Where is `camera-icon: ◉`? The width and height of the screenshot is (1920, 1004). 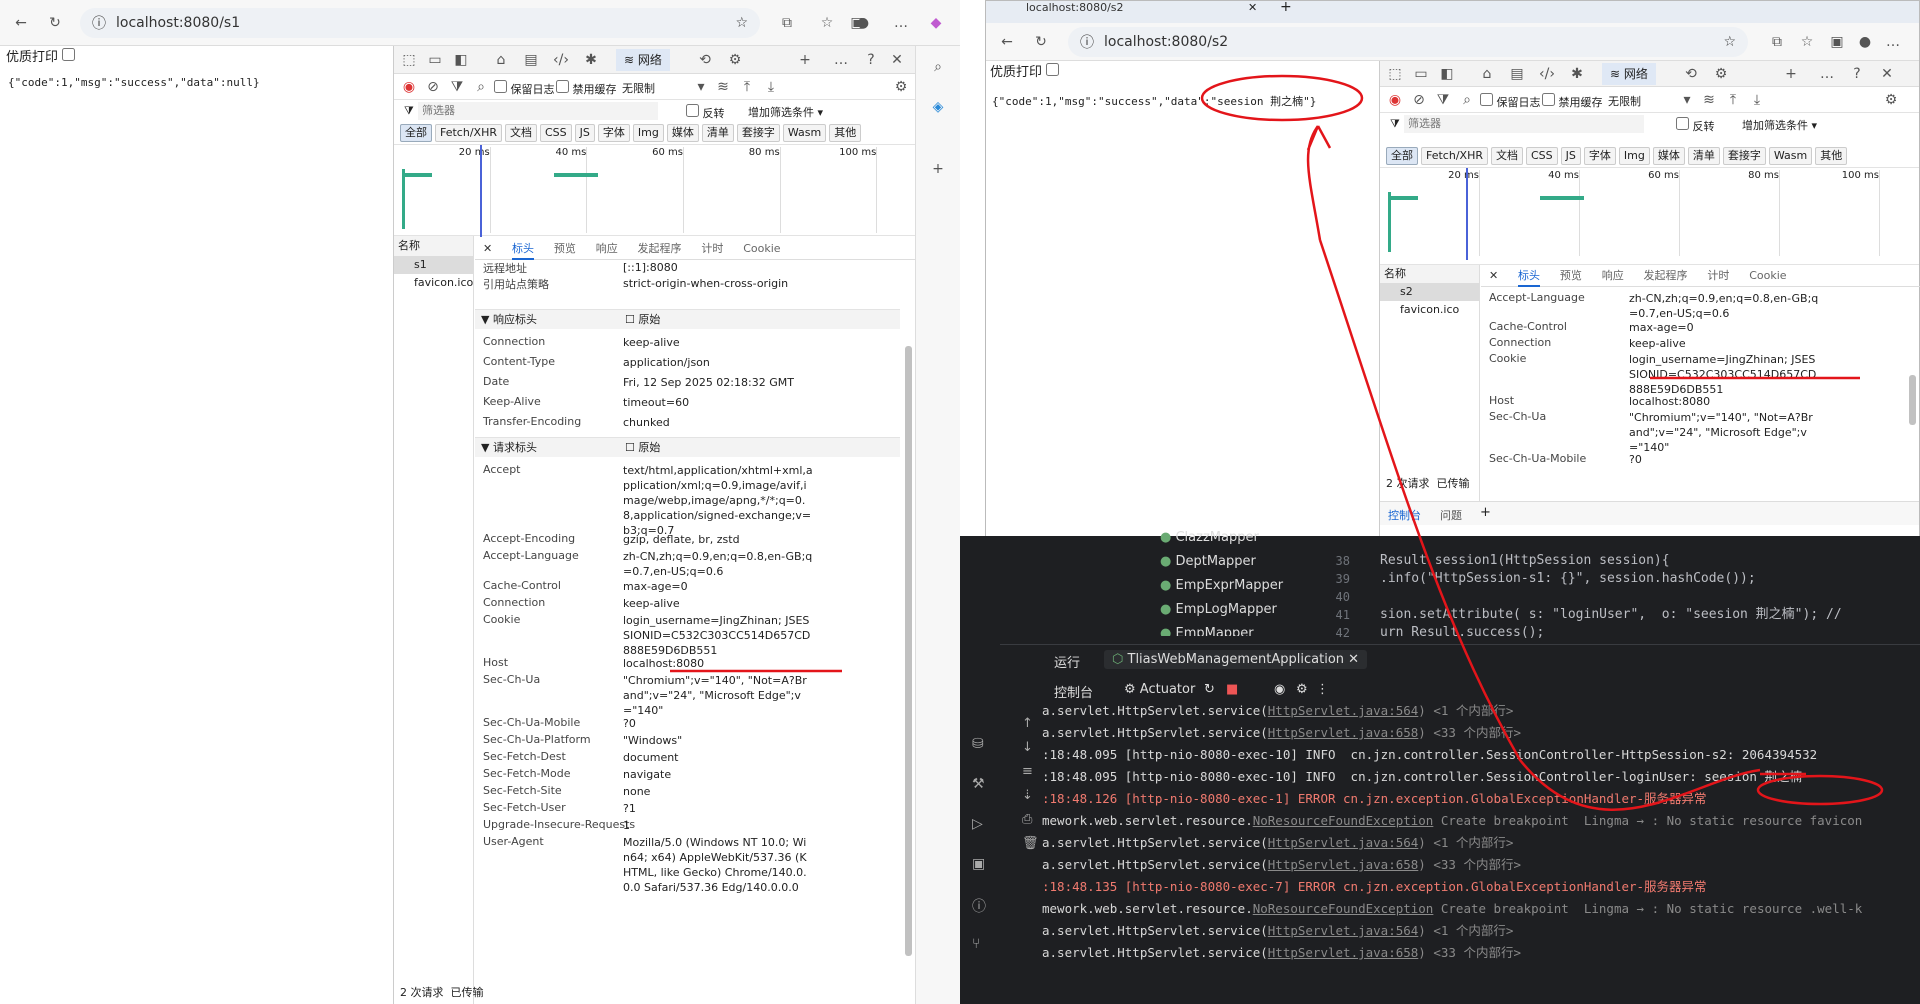 camera-icon: ◉ is located at coordinates (1279, 689).